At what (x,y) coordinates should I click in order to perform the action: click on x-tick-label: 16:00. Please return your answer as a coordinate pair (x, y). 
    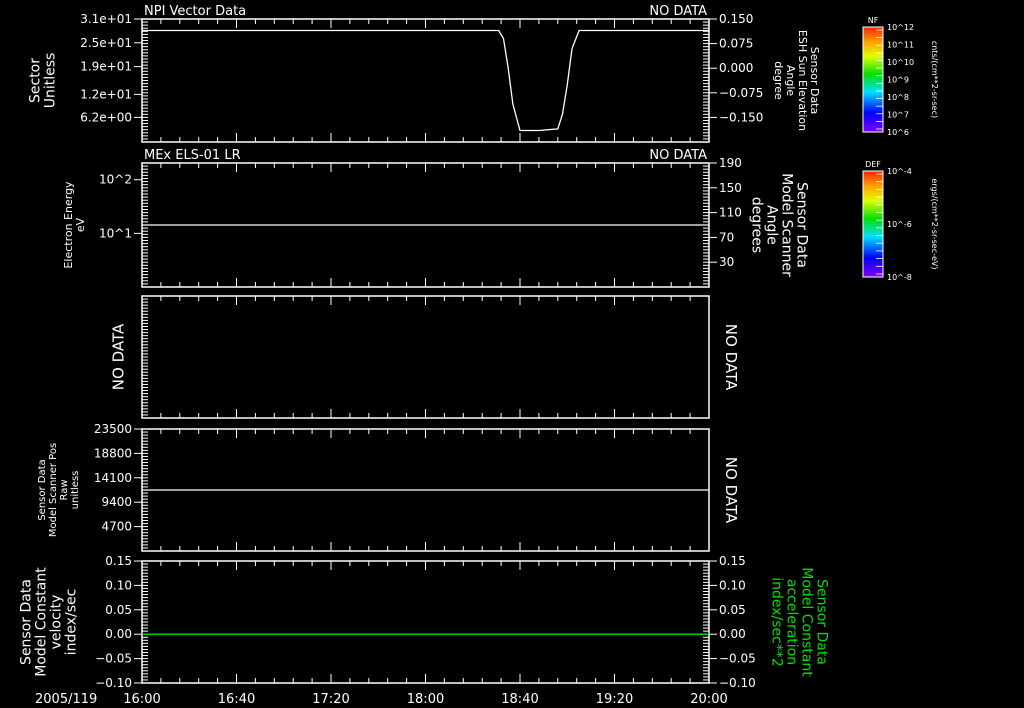
    Looking at the image, I should click on (141, 699).